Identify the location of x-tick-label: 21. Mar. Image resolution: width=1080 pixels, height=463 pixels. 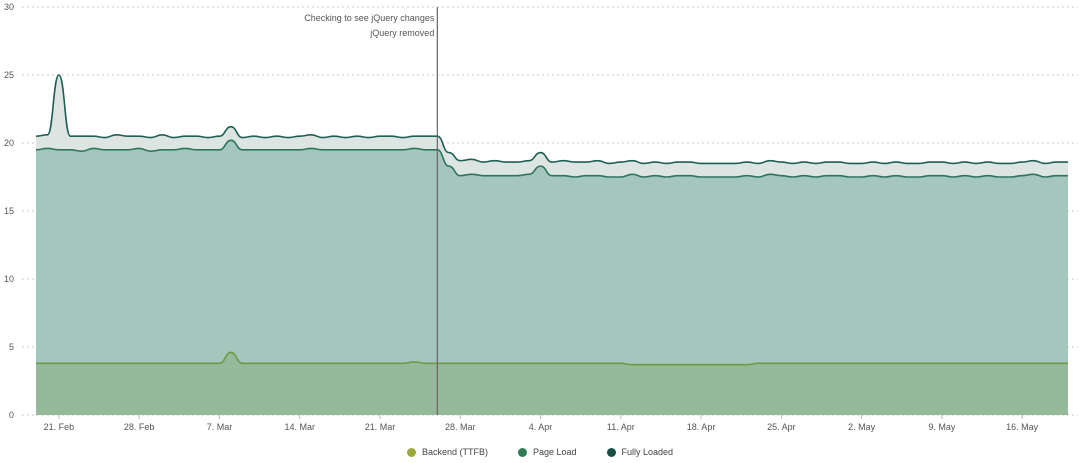
(380, 427).